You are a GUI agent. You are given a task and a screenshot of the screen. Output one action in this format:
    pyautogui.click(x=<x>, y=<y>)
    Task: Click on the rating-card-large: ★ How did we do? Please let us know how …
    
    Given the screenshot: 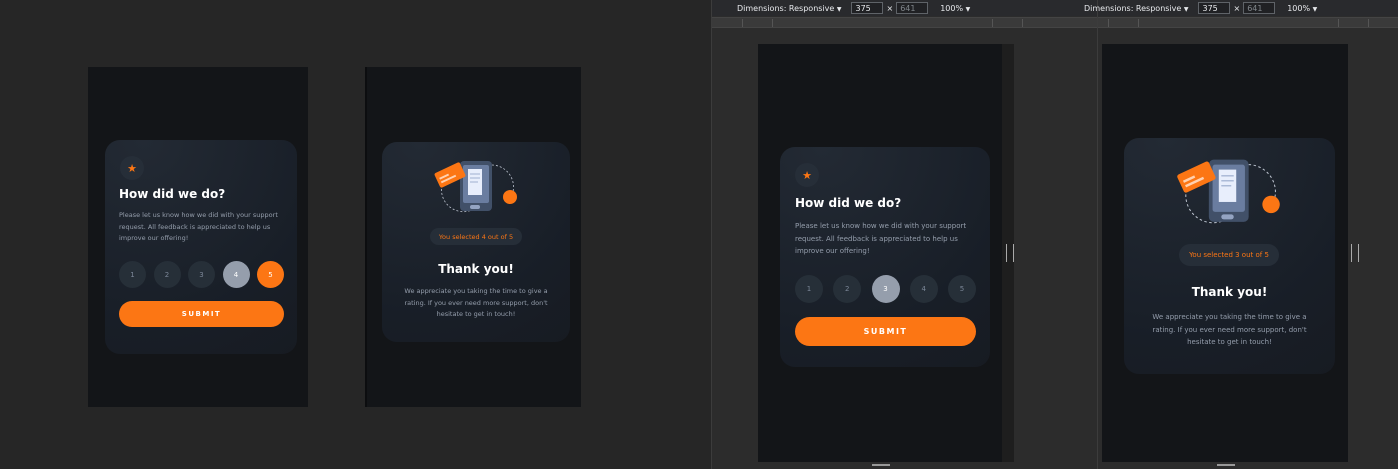 What is the action you would take?
    pyautogui.click(x=885, y=257)
    